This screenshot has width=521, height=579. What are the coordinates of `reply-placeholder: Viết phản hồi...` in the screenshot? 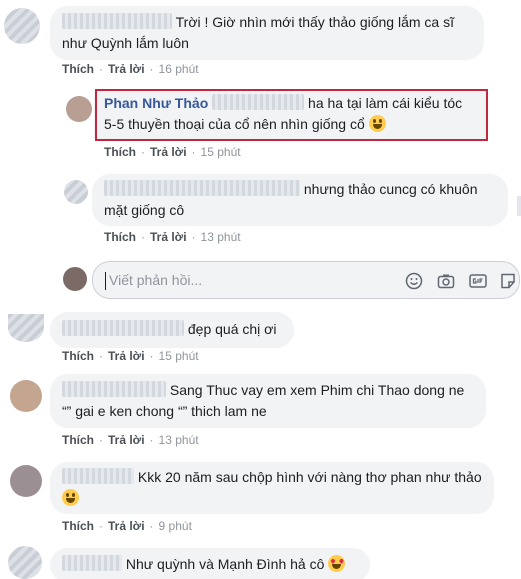 It's located at (156, 280).